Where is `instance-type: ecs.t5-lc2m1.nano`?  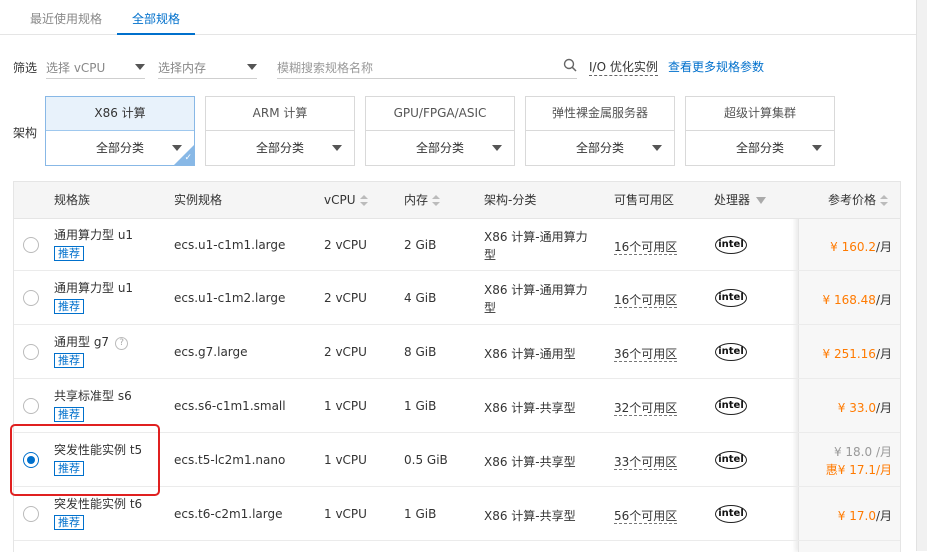
instance-type: ecs.t5-lc2m1.nano is located at coordinates (230, 460).